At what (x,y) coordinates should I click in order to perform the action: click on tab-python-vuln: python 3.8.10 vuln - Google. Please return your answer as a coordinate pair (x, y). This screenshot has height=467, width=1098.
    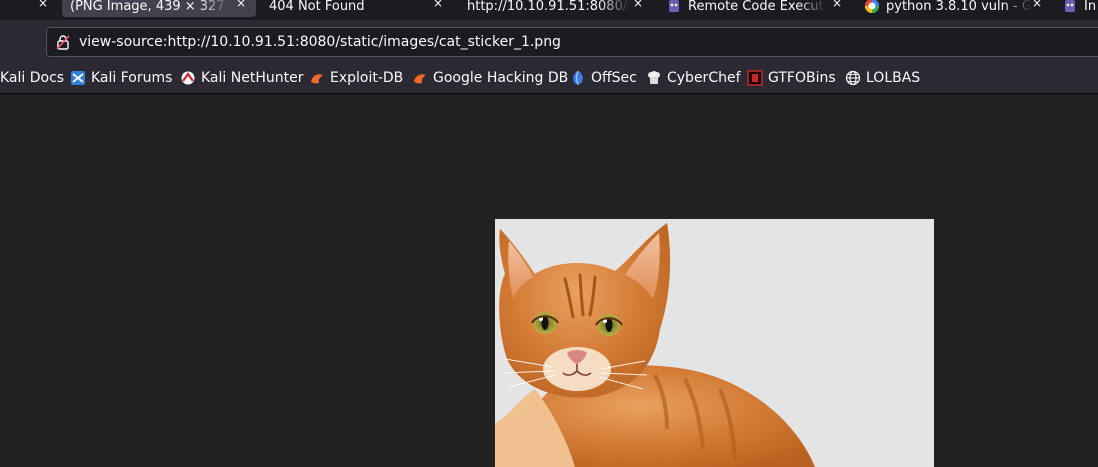
    Looking at the image, I should click on (949, 8).